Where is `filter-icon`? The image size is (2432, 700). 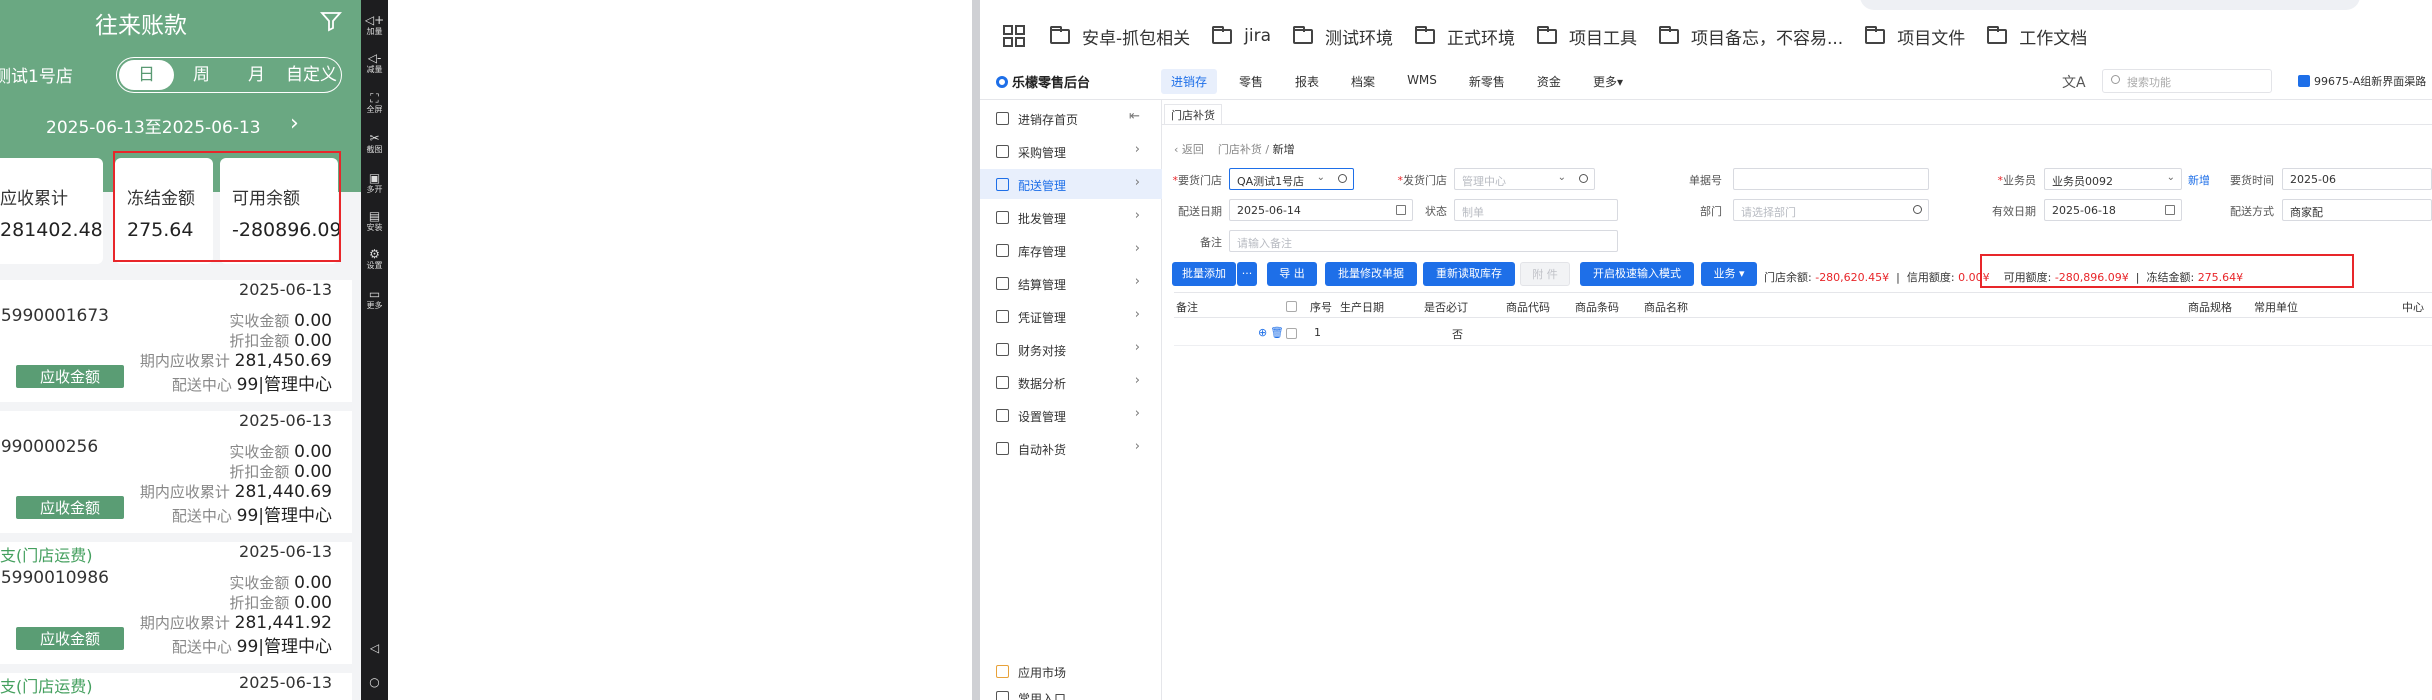
filter-icon is located at coordinates (331, 21).